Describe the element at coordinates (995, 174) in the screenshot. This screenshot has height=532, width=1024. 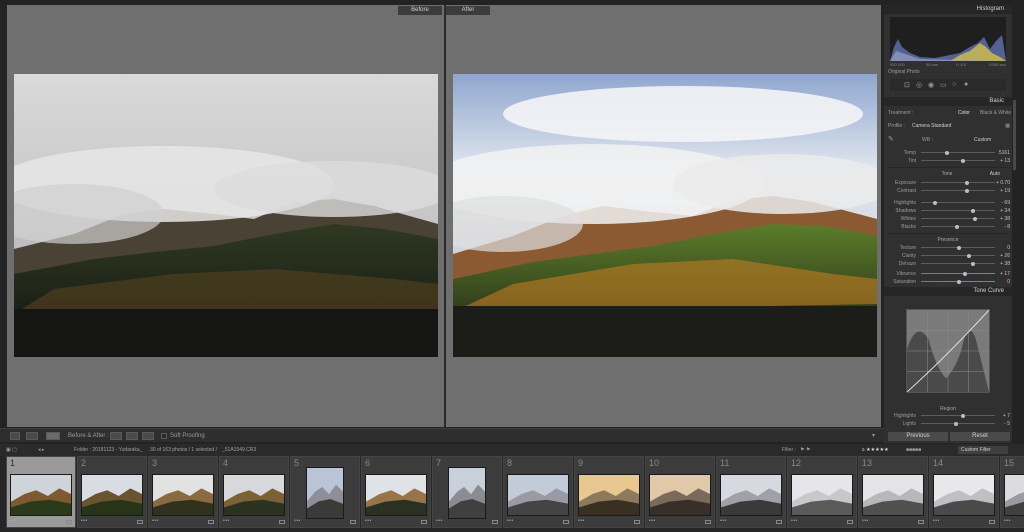
I see `auto-button: Auto` at that location.